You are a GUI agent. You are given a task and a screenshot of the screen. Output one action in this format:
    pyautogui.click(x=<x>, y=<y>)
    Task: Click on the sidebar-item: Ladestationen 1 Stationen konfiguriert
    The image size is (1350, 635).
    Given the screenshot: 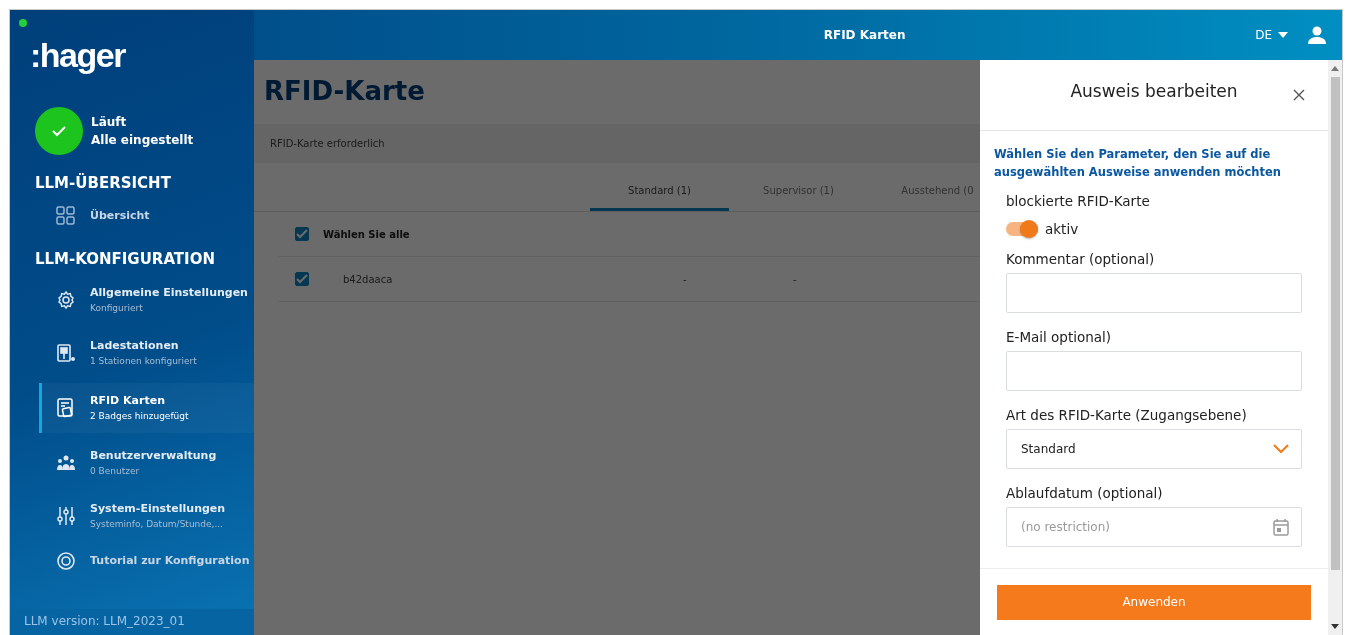 What is the action you would take?
    pyautogui.click(x=132, y=353)
    